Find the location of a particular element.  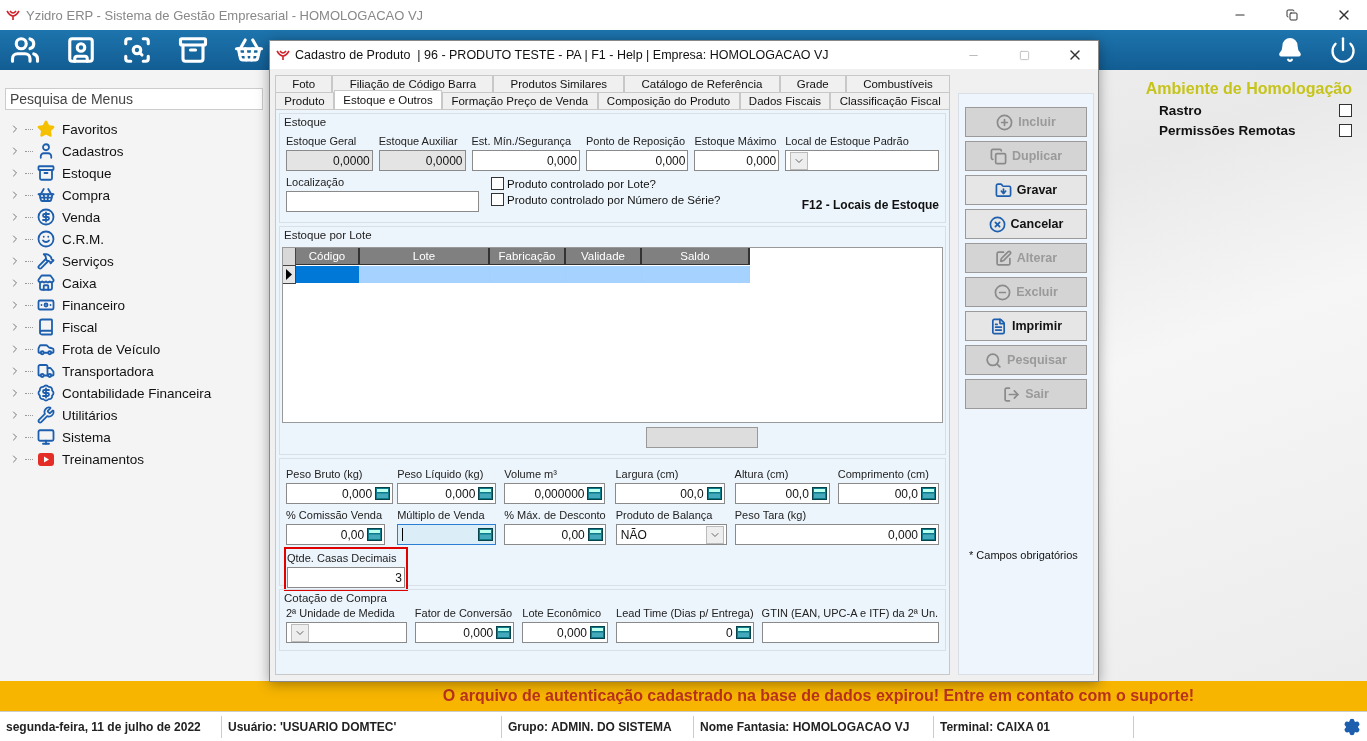

restore-icon is located at coordinates (1292, 15).